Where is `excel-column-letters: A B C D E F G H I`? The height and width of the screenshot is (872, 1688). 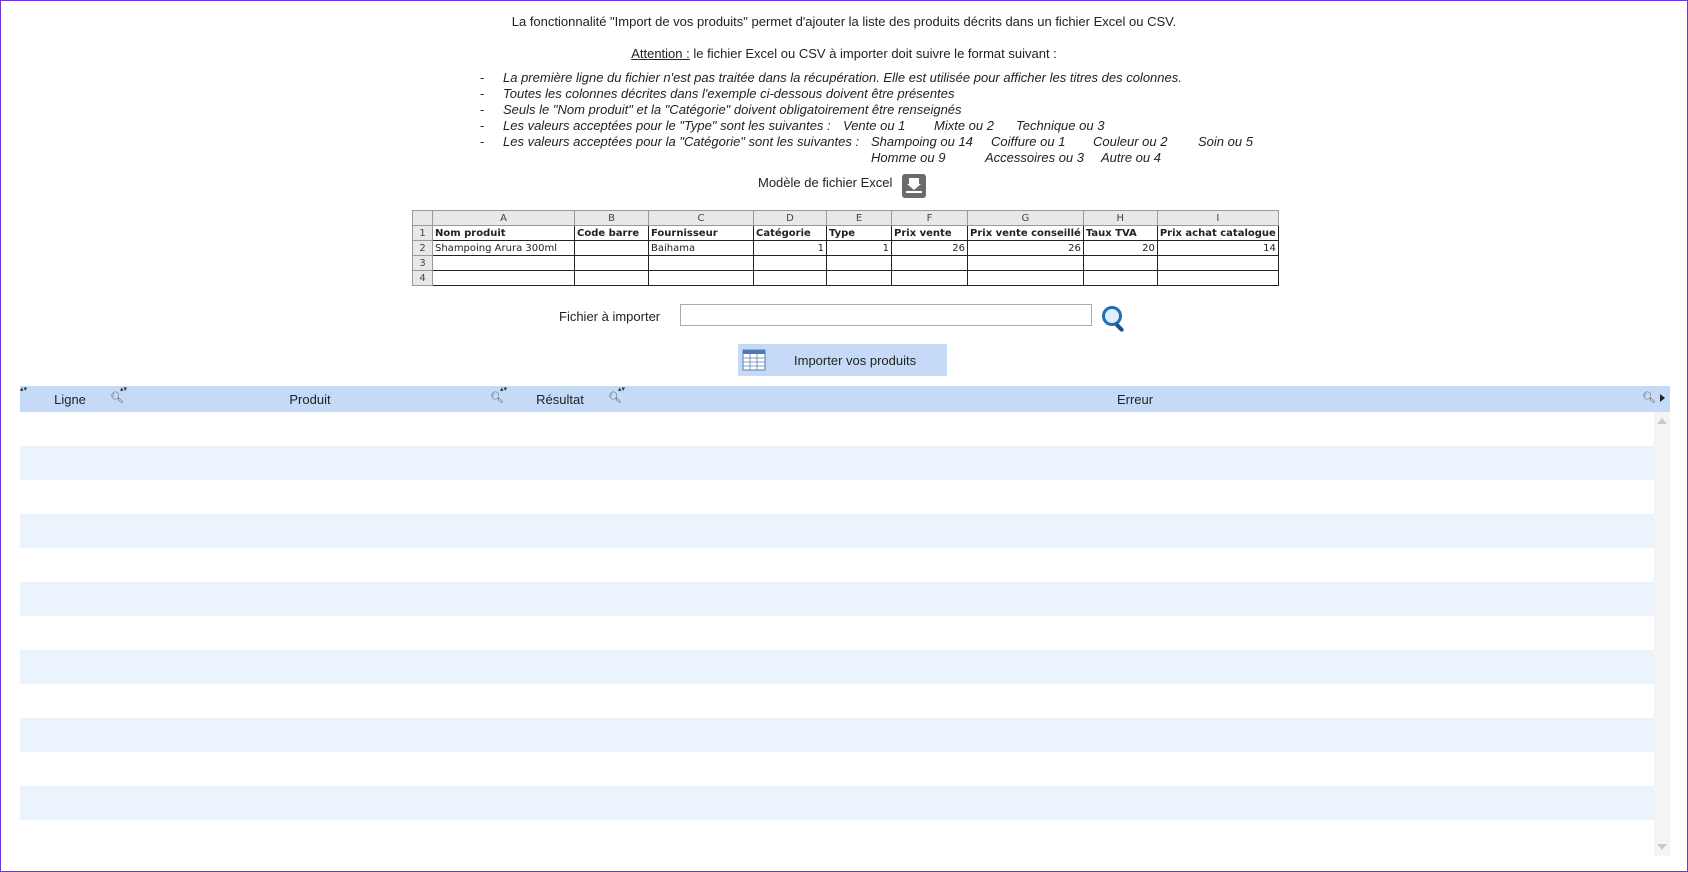
excel-column-letters: A B C D E F G H I is located at coordinates (845, 218).